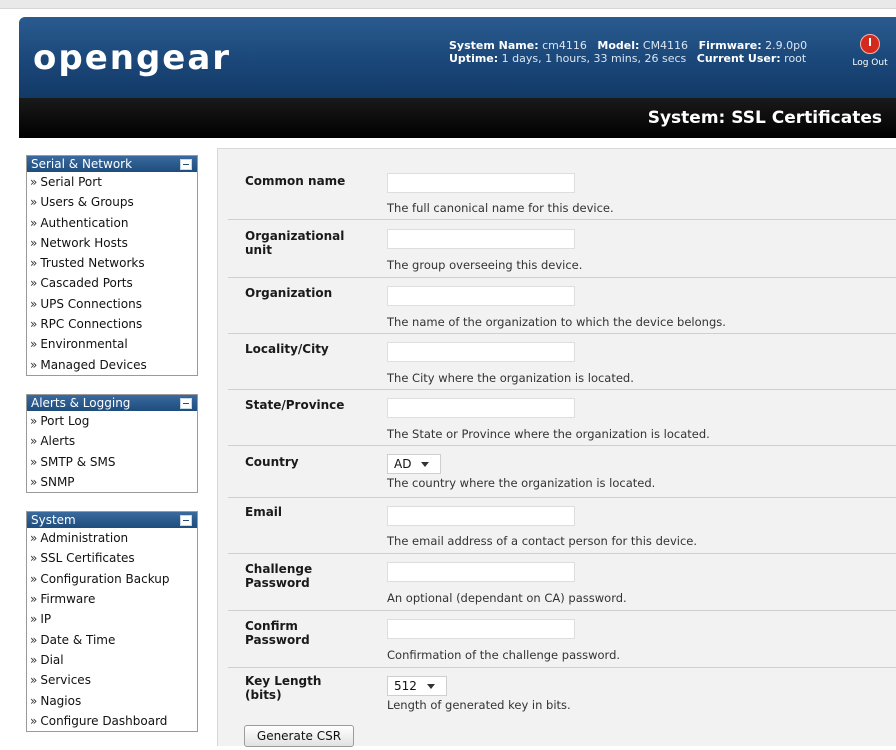  Describe the element at coordinates (283, 688) in the screenshot. I see `field-label: Key Length (bits)` at that location.